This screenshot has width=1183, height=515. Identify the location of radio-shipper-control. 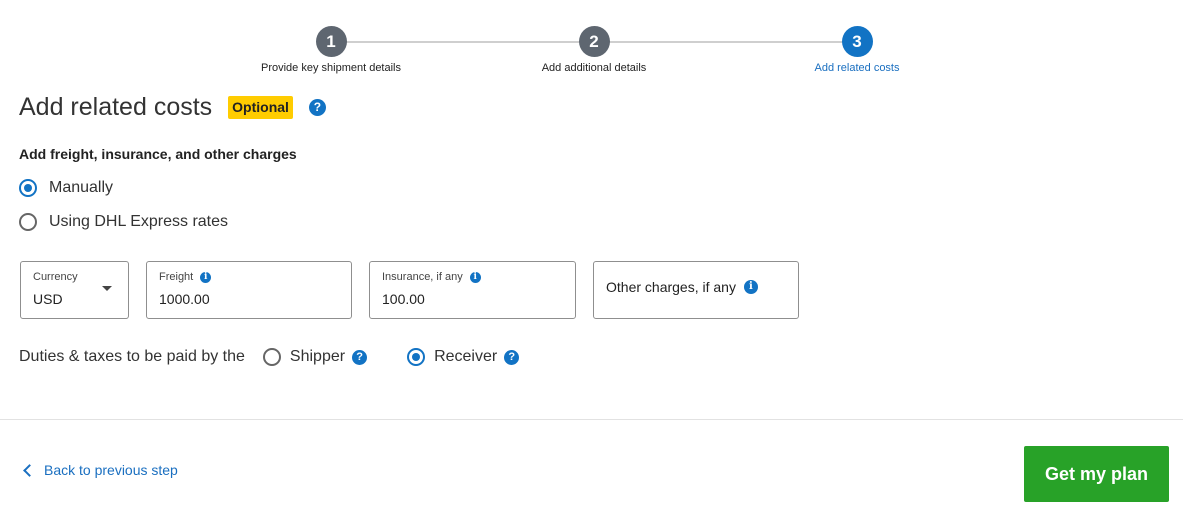
(271, 357).